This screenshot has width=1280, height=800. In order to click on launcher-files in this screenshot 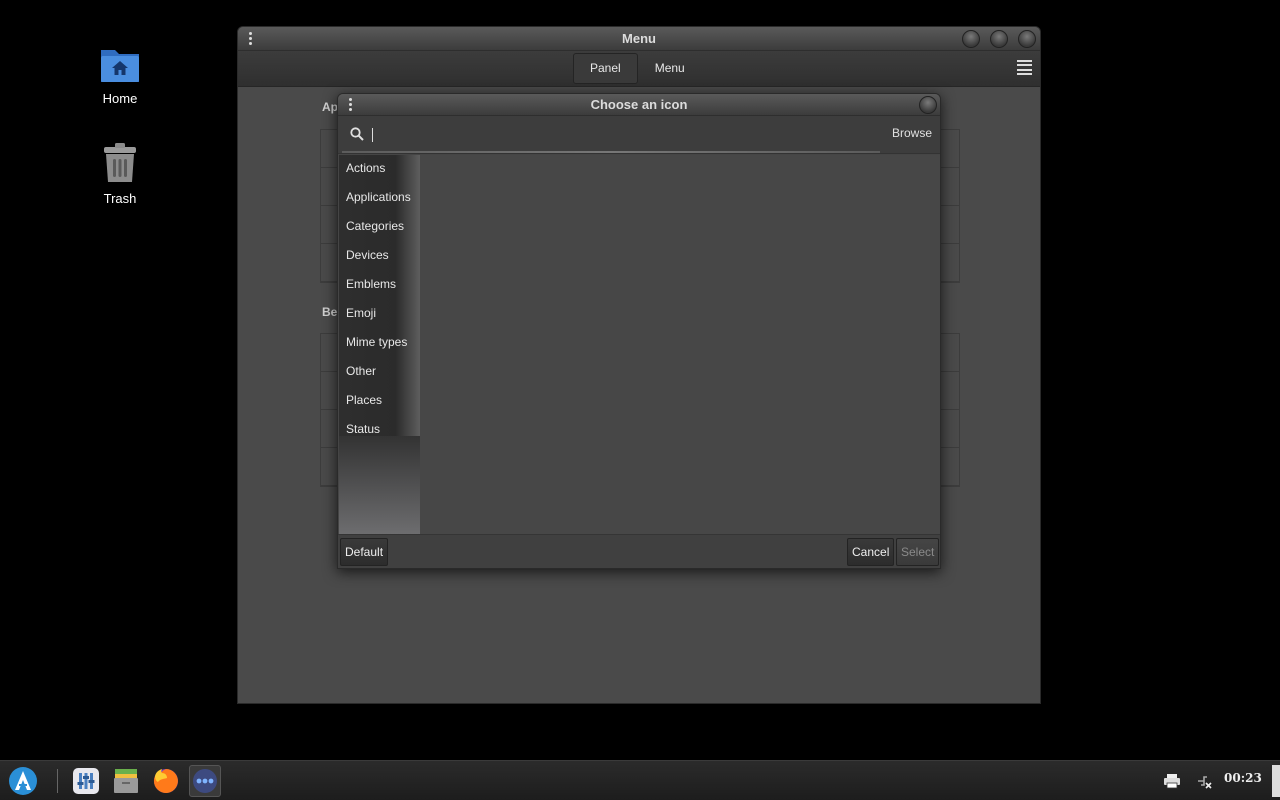, I will do `click(126, 781)`.